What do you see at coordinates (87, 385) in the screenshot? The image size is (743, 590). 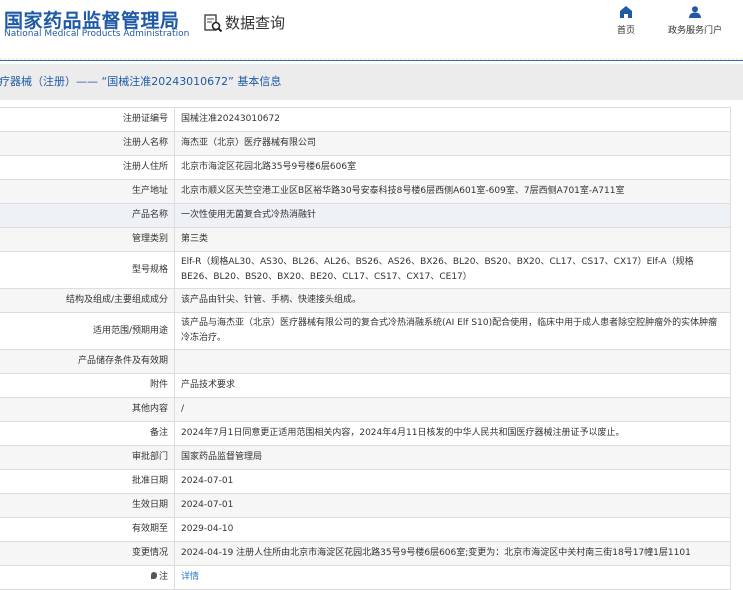 I see `field-label: 附件` at bounding box center [87, 385].